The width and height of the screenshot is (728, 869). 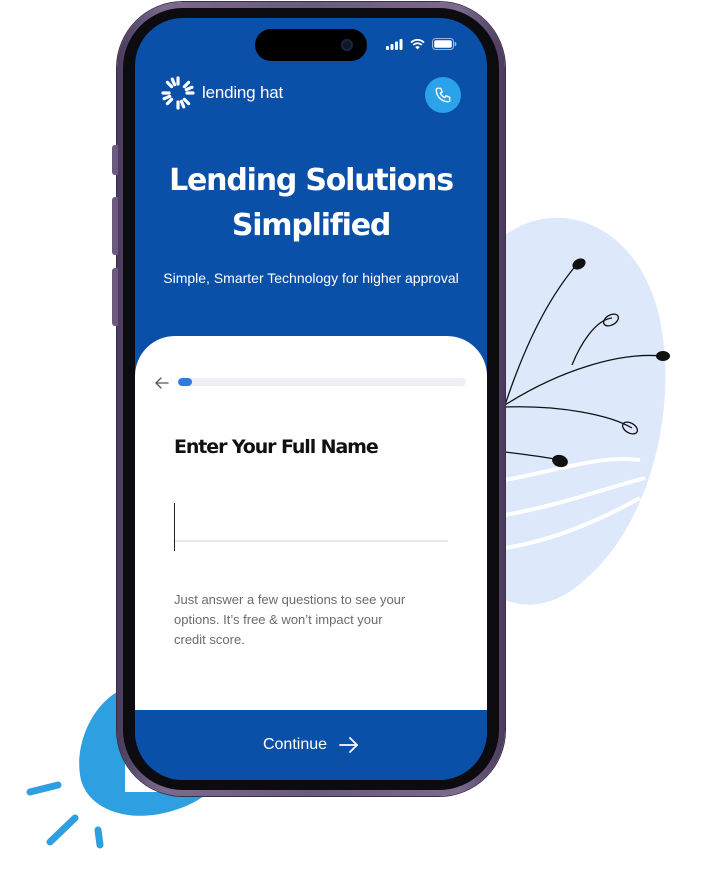 I want to click on cellular-signal-icon, so click(x=394, y=44).